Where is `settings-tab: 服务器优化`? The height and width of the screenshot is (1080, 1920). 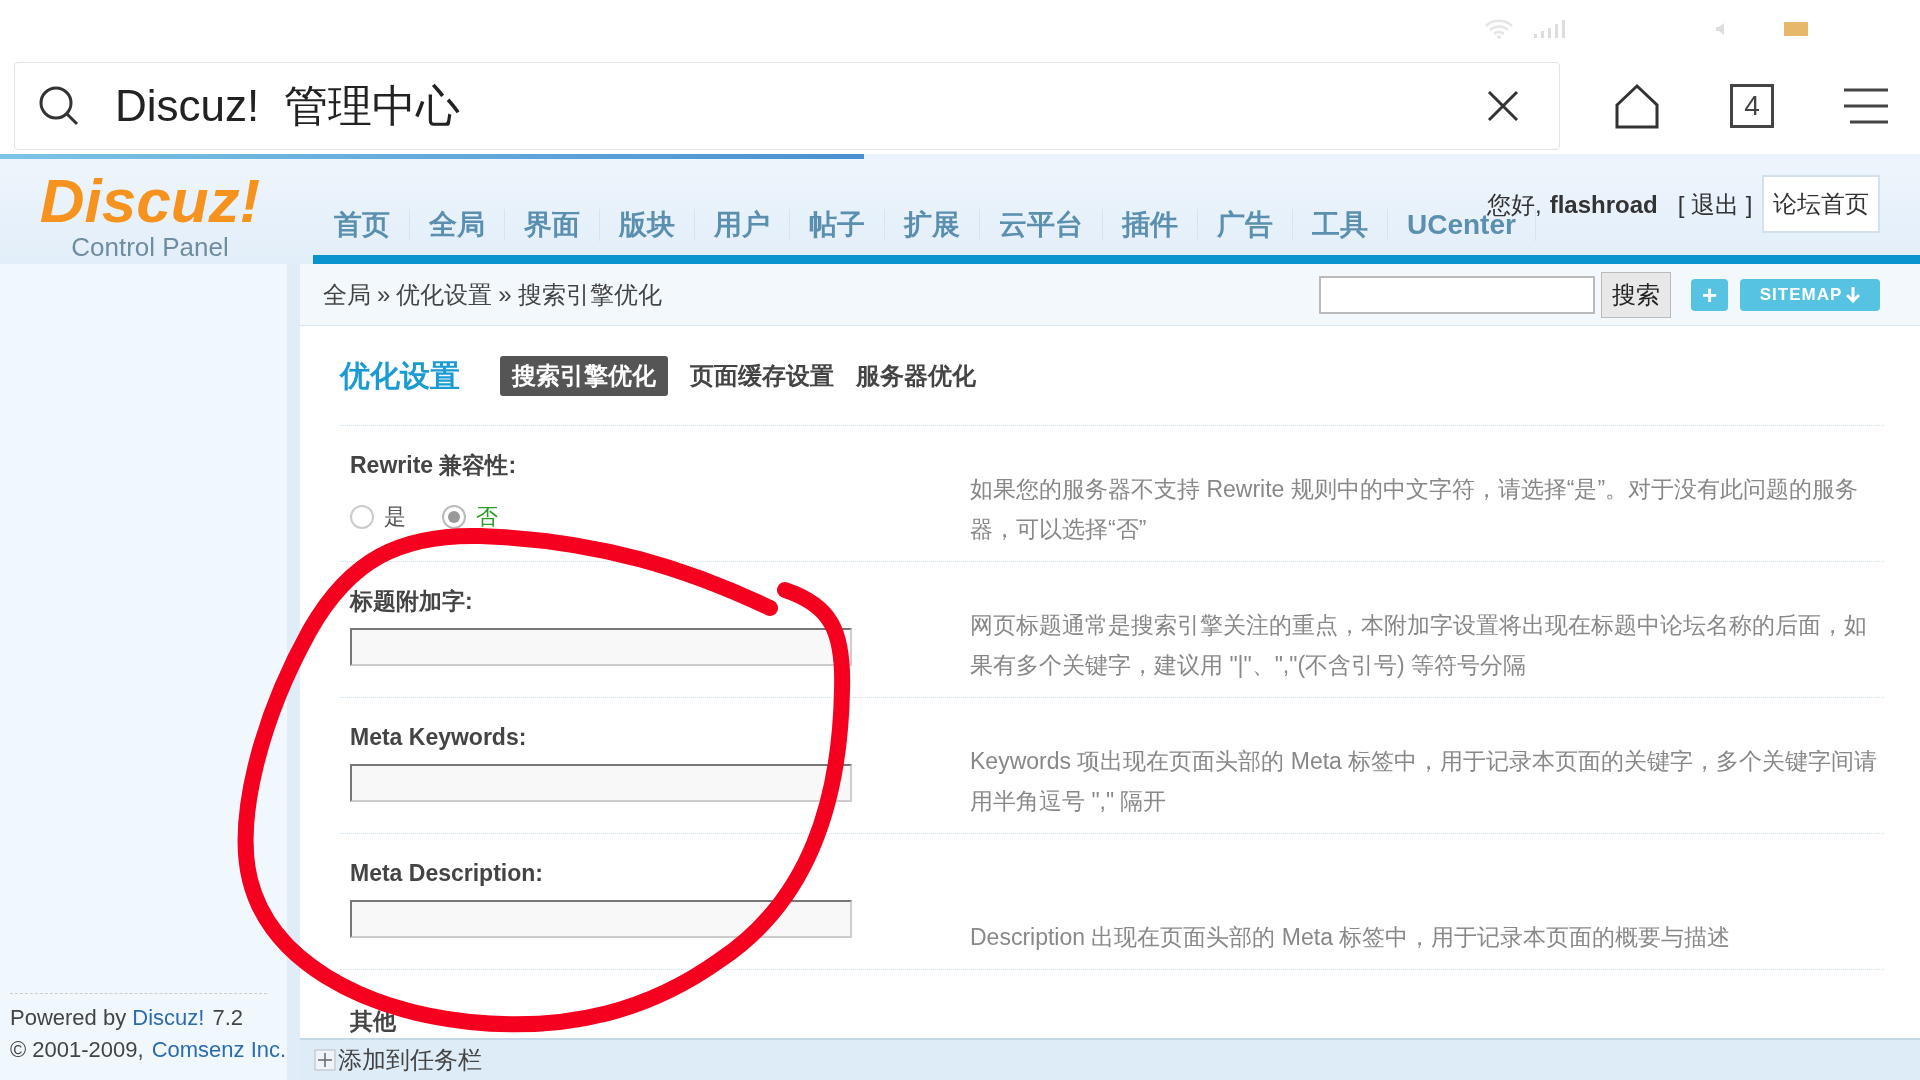 settings-tab: 服务器优化 is located at coordinates (916, 375).